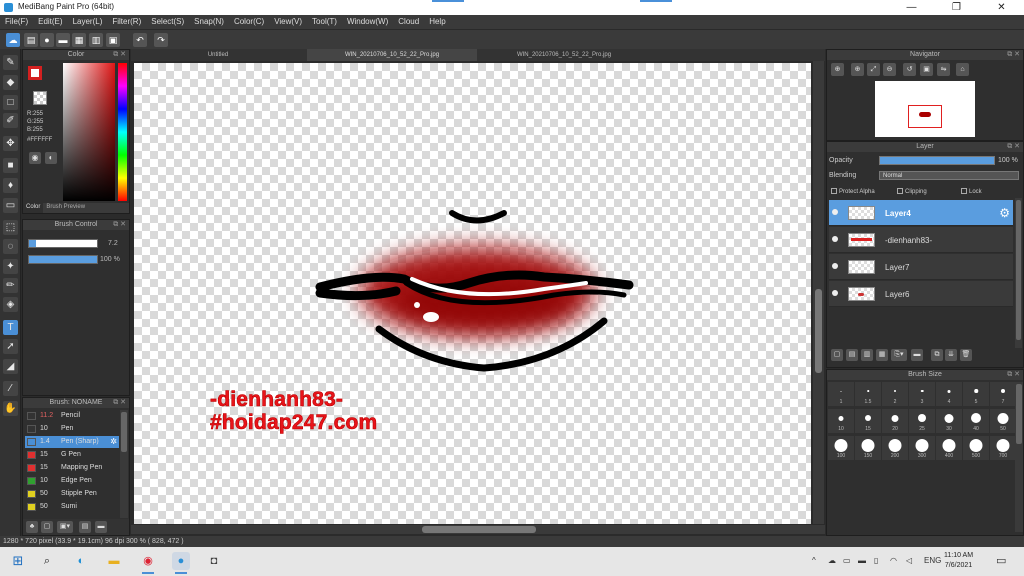  I want to click on clock: 11:10 AM 7/6/2021, so click(958, 561).